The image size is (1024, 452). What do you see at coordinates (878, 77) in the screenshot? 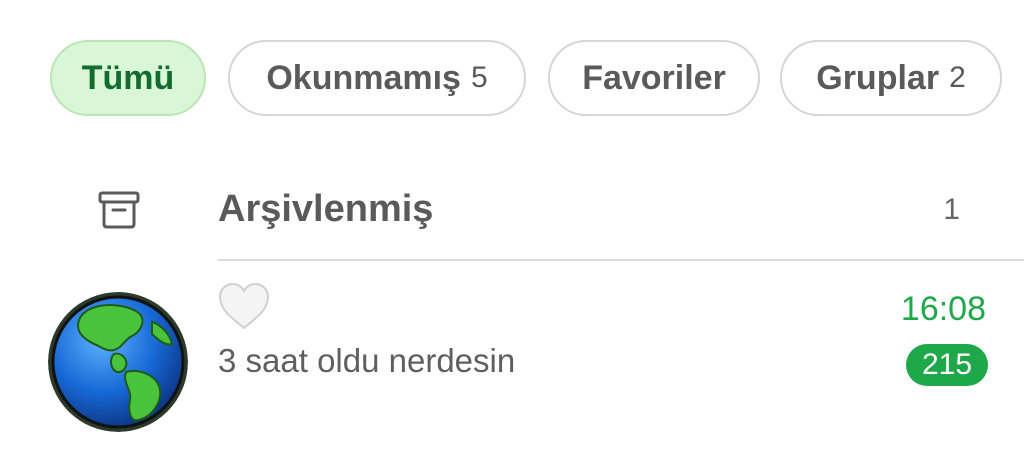
I see `filter-chip-groups-label: Gruplar` at bounding box center [878, 77].